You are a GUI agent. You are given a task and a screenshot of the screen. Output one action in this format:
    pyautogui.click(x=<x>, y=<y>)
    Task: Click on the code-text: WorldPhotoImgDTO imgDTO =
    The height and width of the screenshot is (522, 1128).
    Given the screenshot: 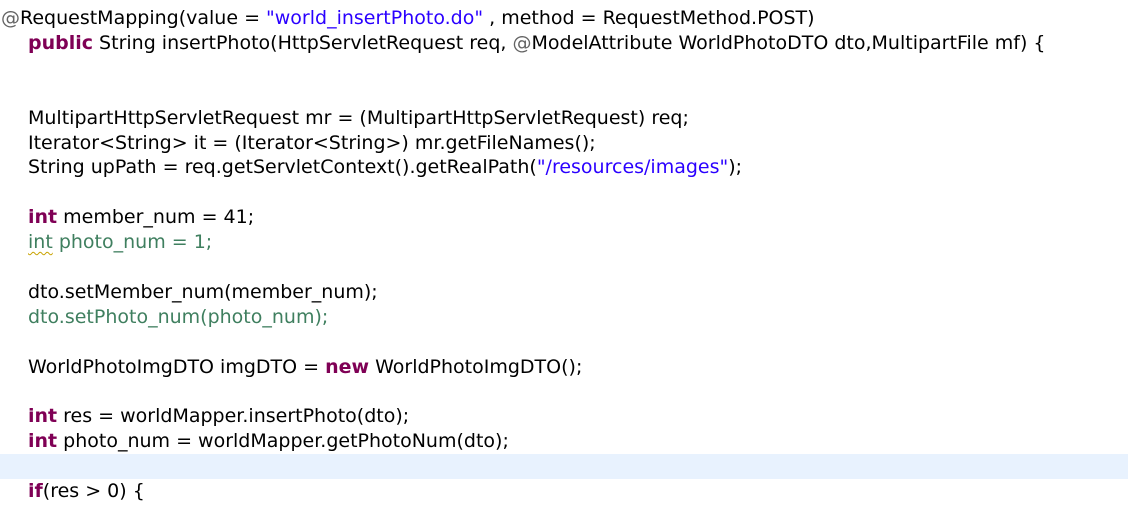 What is the action you would take?
    pyautogui.click(x=177, y=367)
    